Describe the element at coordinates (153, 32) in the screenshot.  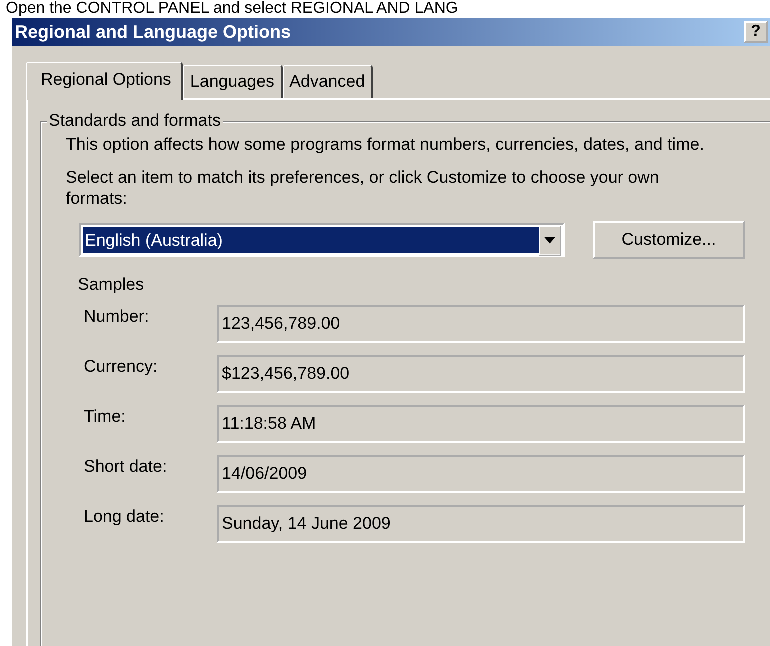
I see `window-title: Regional and Language Options` at that location.